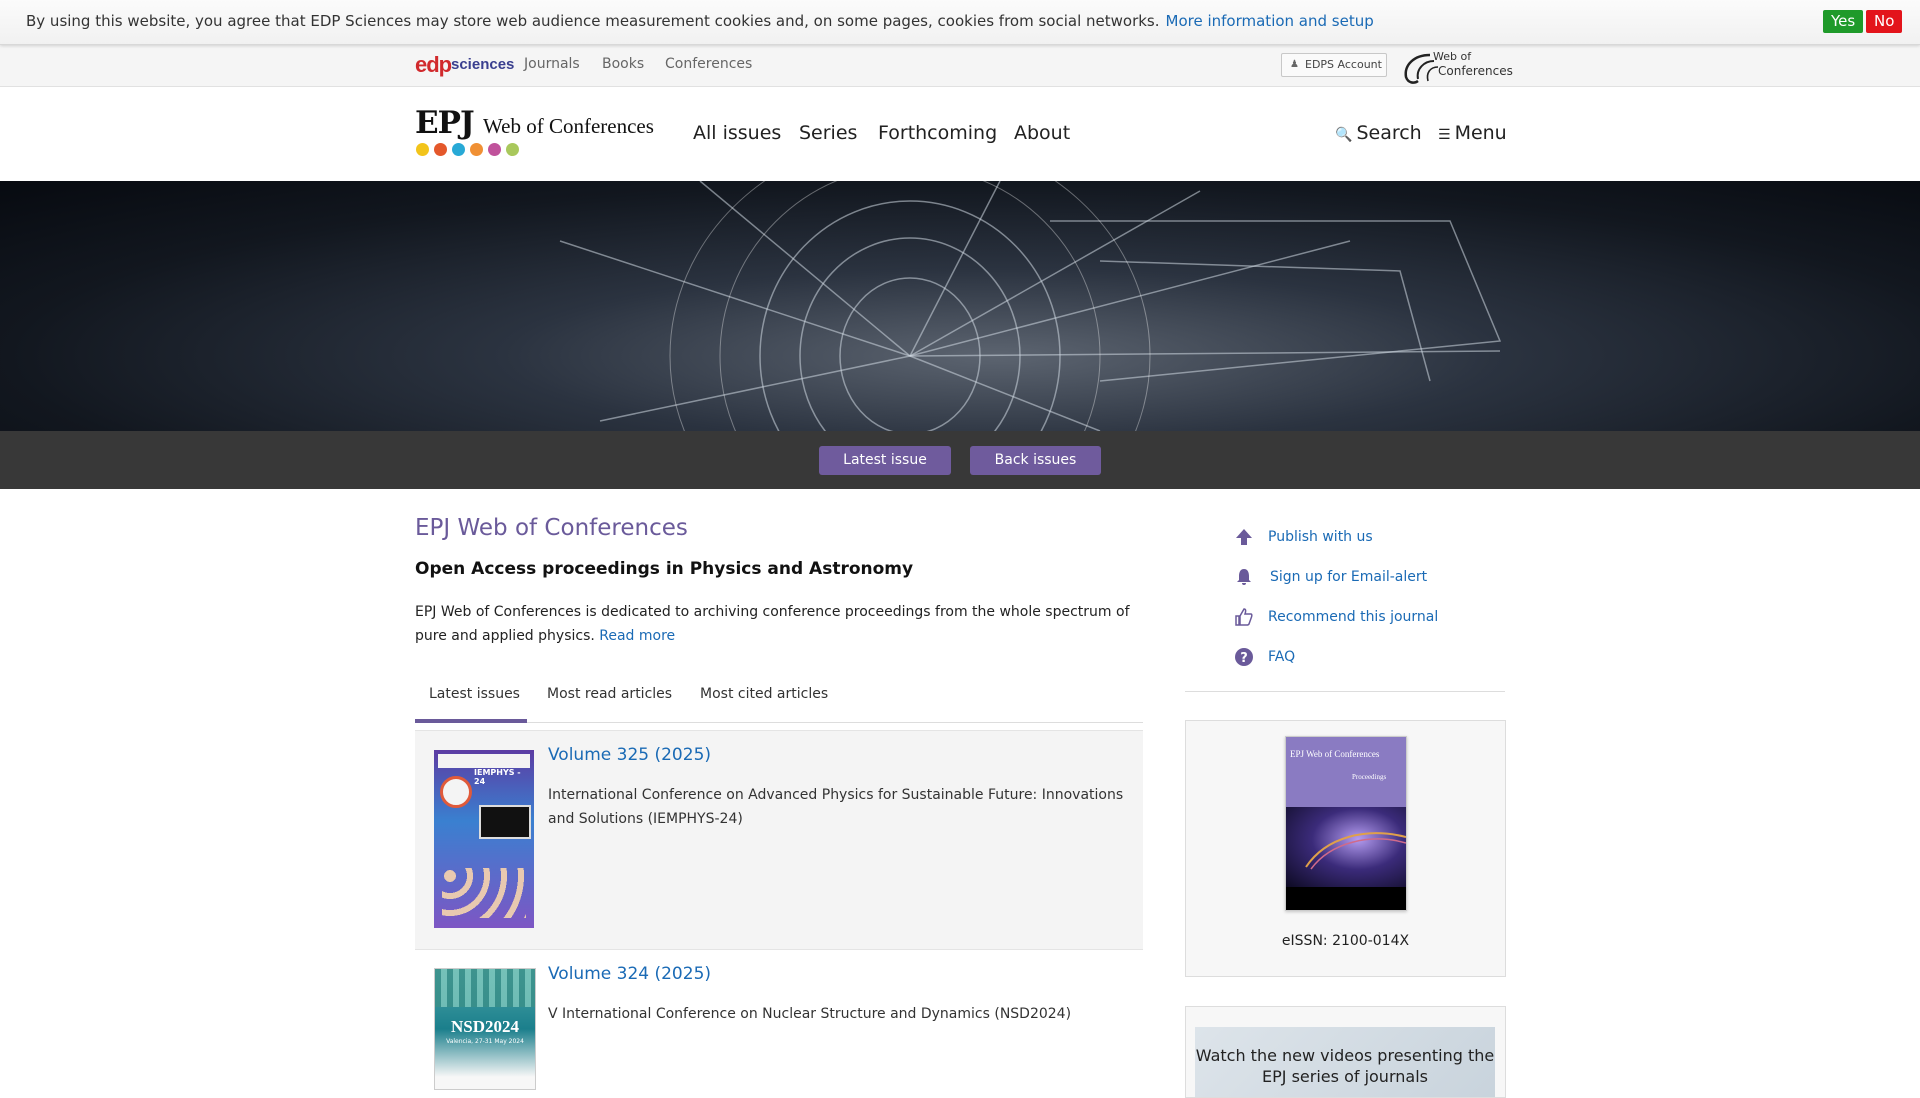 The image size is (1920, 1098). Describe the element at coordinates (1346, 823) in the screenshot. I see `journal-cover-image: EPJ Web of Conferences Proceedings` at that location.